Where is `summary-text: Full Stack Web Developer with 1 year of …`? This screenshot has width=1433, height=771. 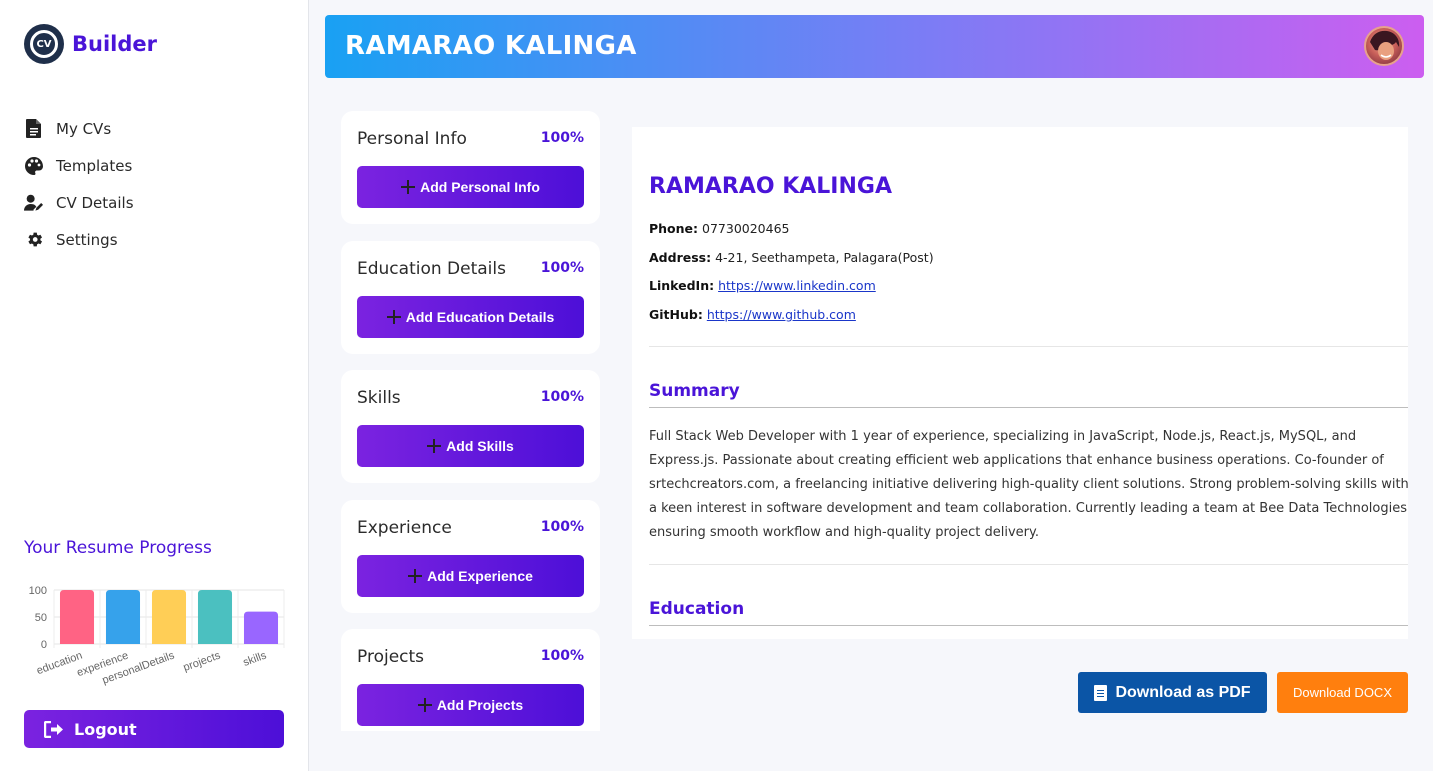 summary-text: Full Stack Web Developer with 1 year of … is located at coordinates (1028, 484).